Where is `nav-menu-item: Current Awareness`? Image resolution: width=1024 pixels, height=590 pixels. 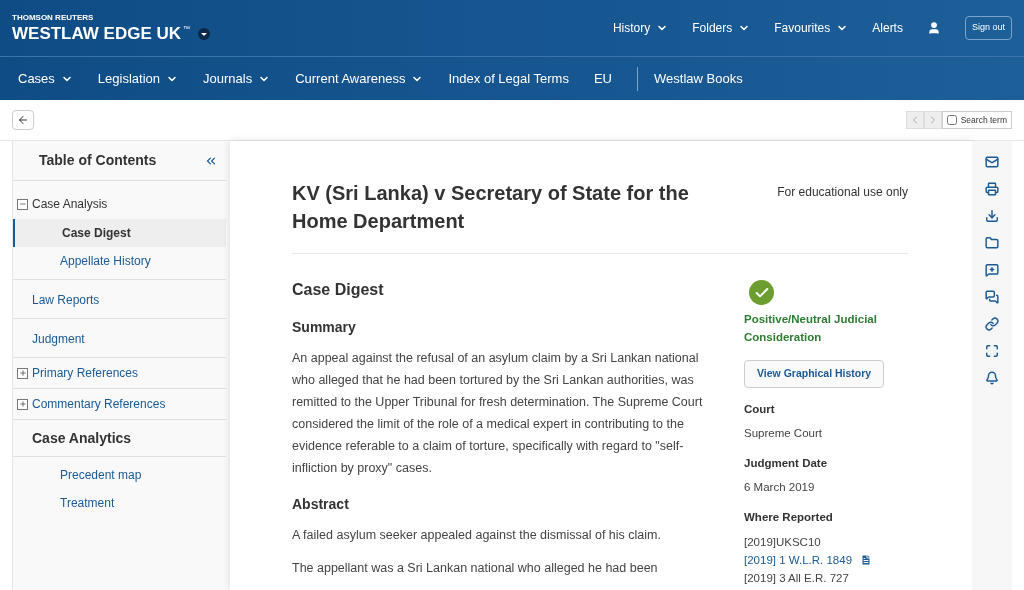 nav-menu-item: Current Awareness is located at coordinates (359, 78).